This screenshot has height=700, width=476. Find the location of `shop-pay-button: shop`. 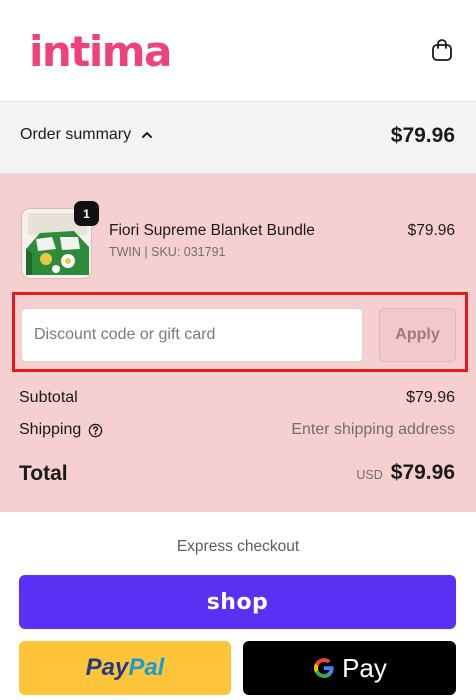

shop-pay-button: shop is located at coordinates (237, 602).